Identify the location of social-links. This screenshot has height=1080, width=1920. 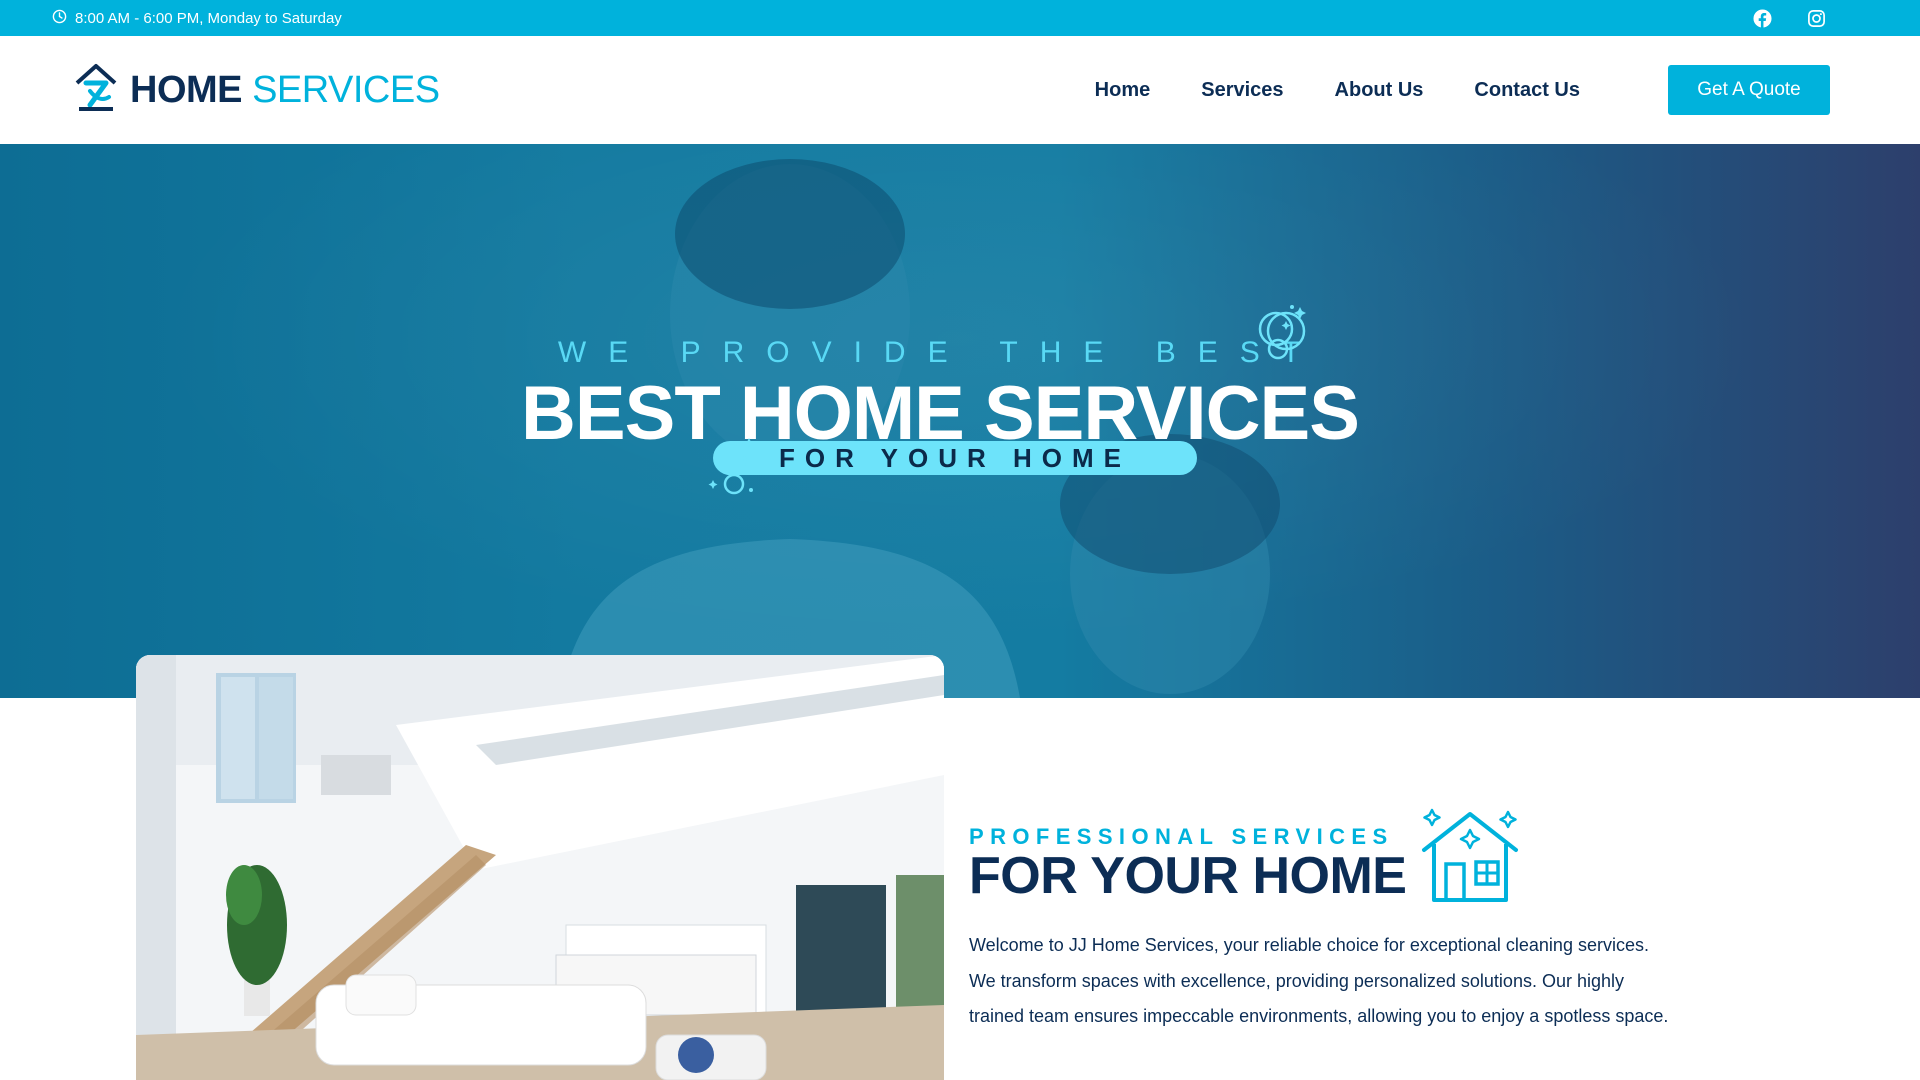
(1810, 18).